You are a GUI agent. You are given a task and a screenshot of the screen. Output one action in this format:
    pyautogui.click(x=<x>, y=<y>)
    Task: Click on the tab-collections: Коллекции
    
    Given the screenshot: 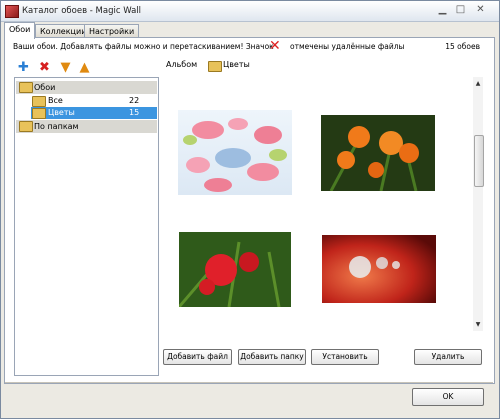 What is the action you would take?
    pyautogui.click(x=63, y=31)
    